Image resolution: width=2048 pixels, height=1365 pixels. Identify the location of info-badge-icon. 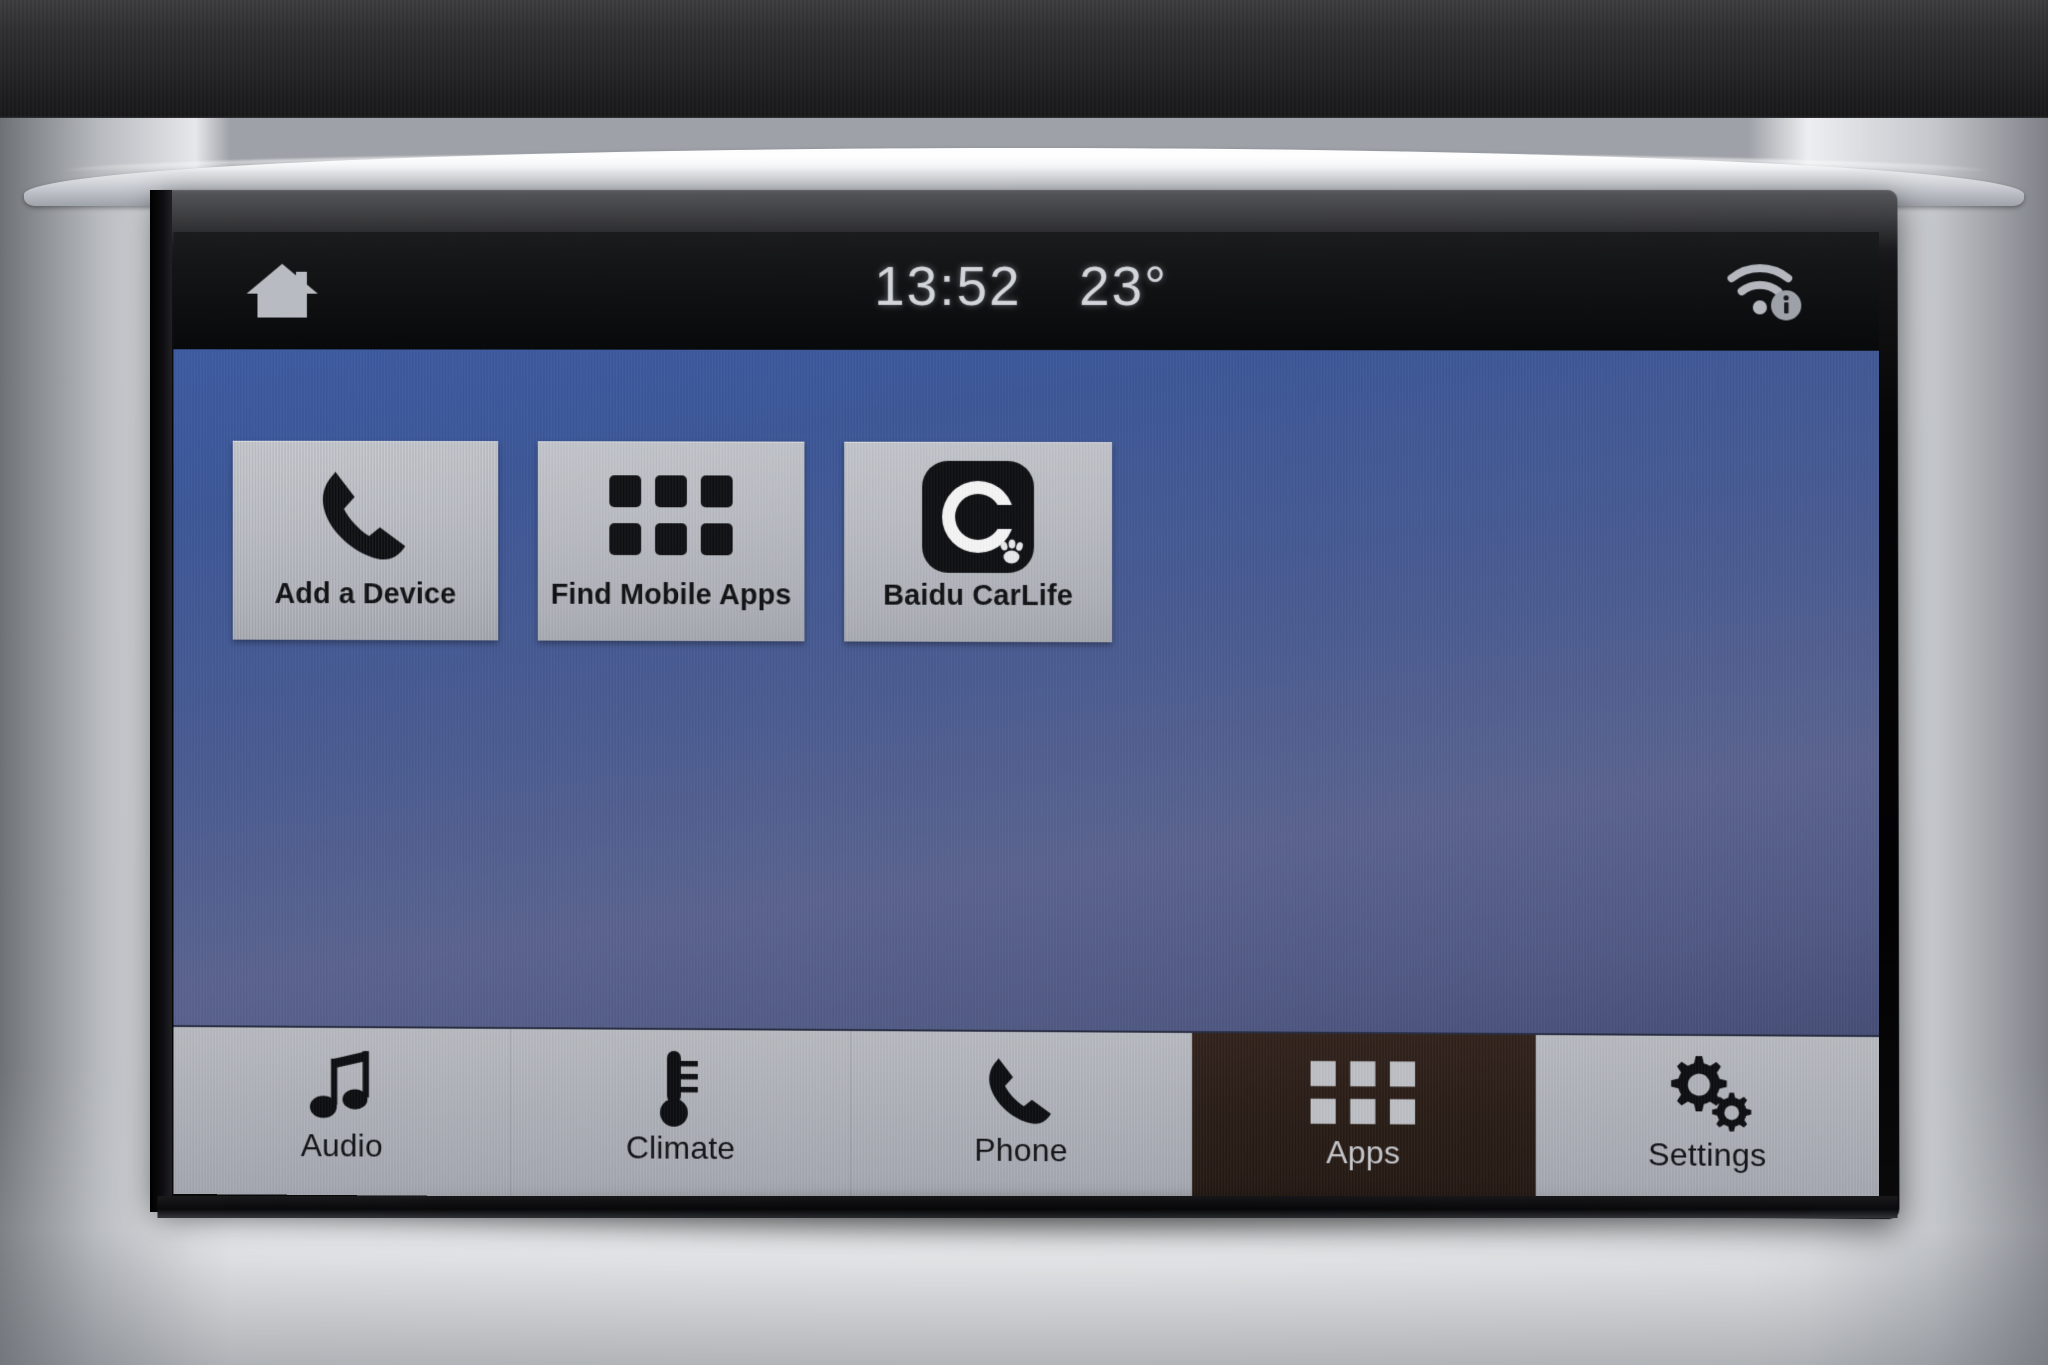
(1786, 305).